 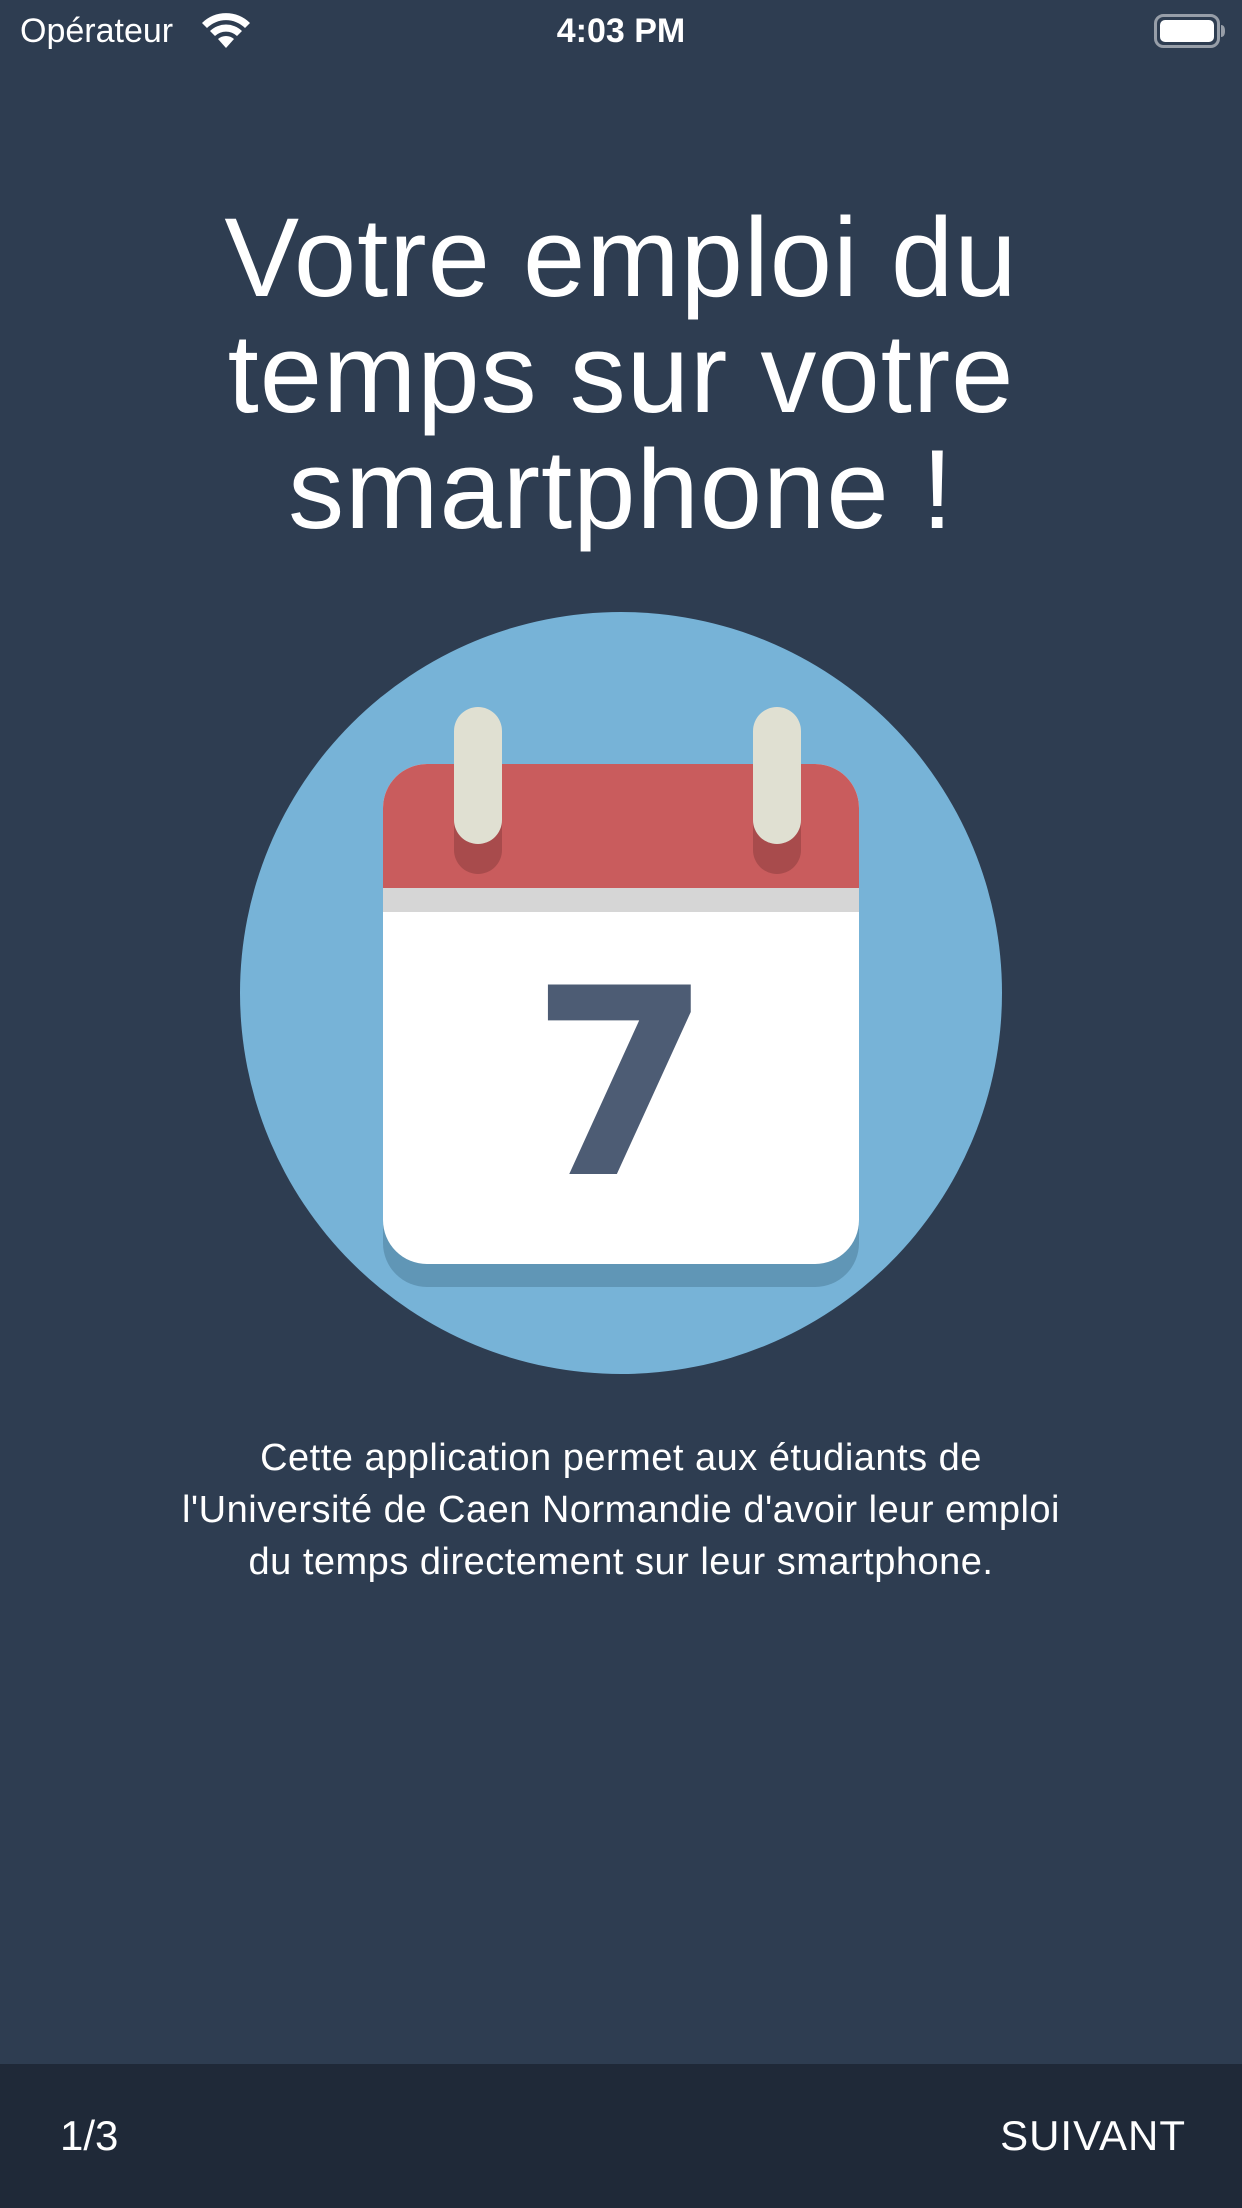 I want to click on calendar-icon: 7, so click(x=621, y=997).